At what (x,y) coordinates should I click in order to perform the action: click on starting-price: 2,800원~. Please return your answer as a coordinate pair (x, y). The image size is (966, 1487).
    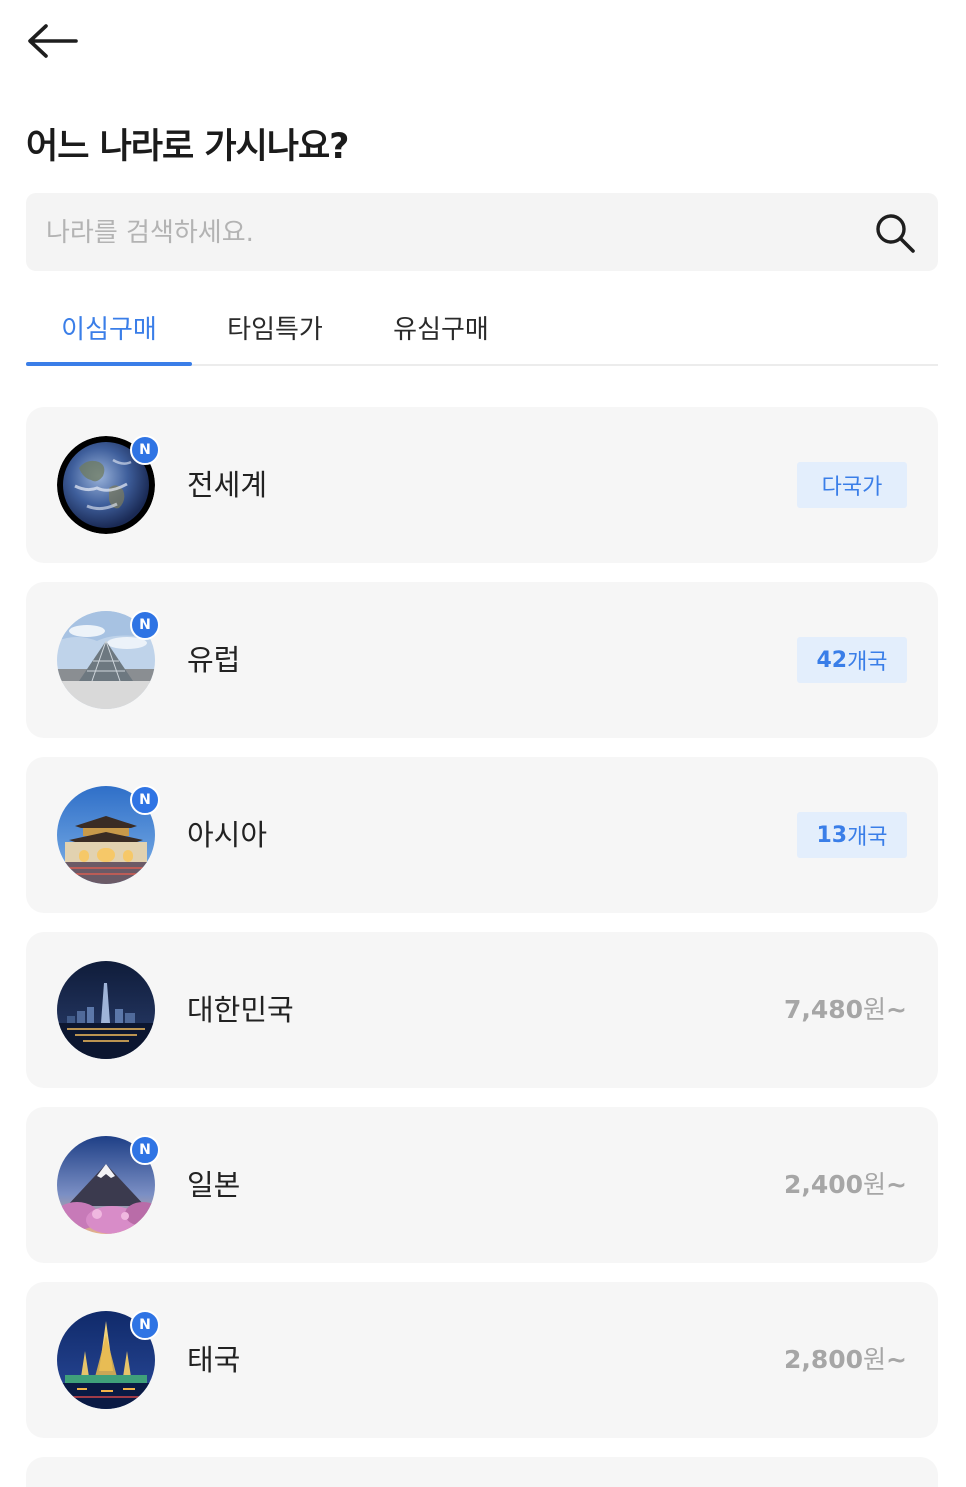
    Looking at the image, I should click on (845, 1360).